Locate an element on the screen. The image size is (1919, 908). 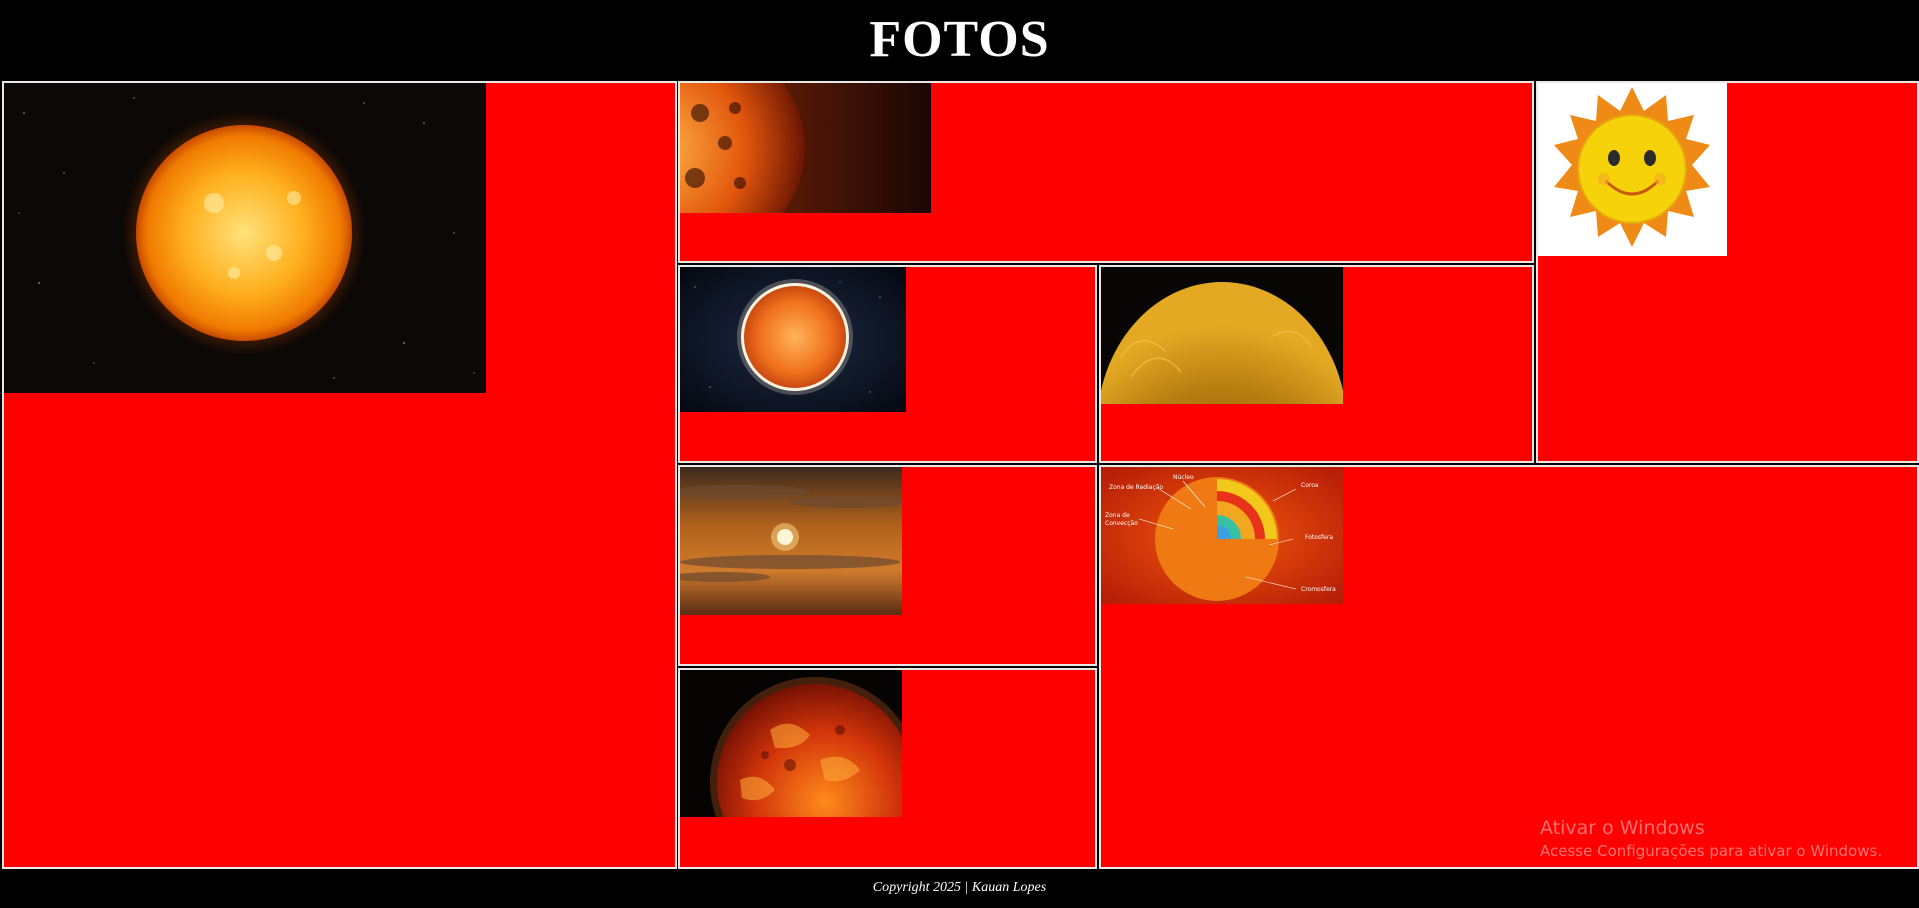
page-title: FOTOS is located at coordinates (959, 39).